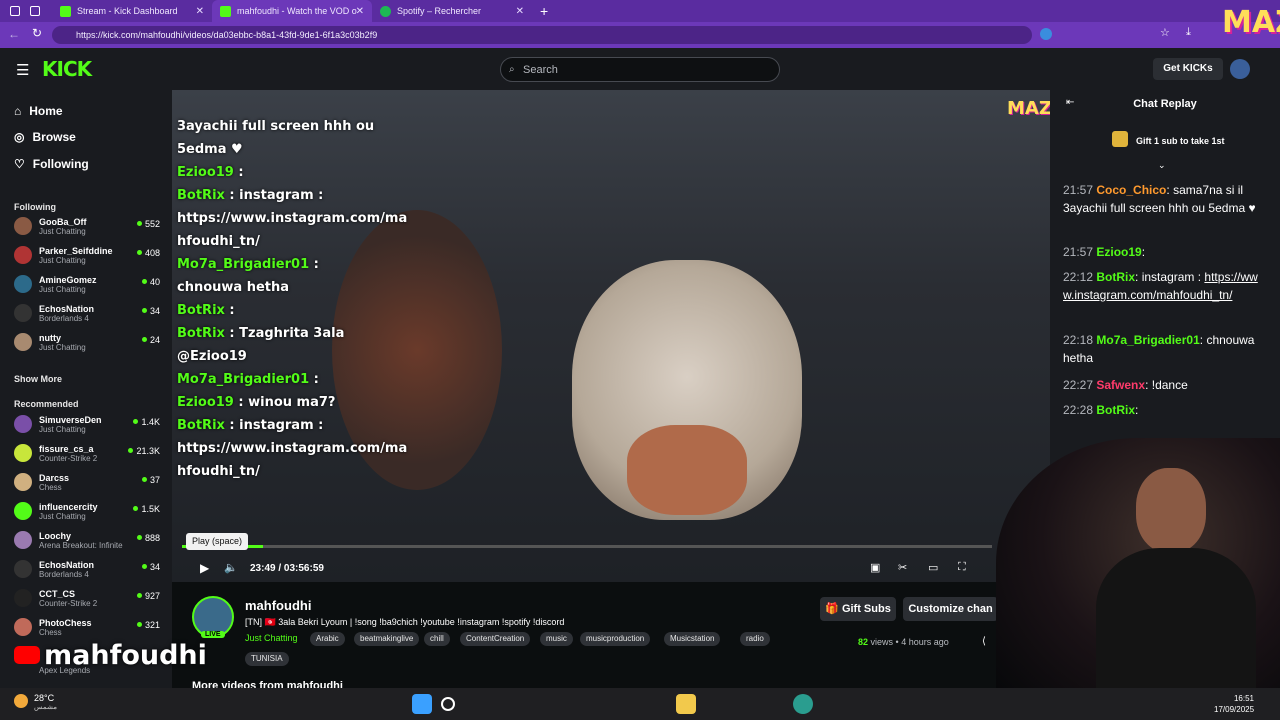 This screenshot has height=720, width=1280. I want to click on tab-spotify: Spotify – Rechercher ✕, so click(452, 11).